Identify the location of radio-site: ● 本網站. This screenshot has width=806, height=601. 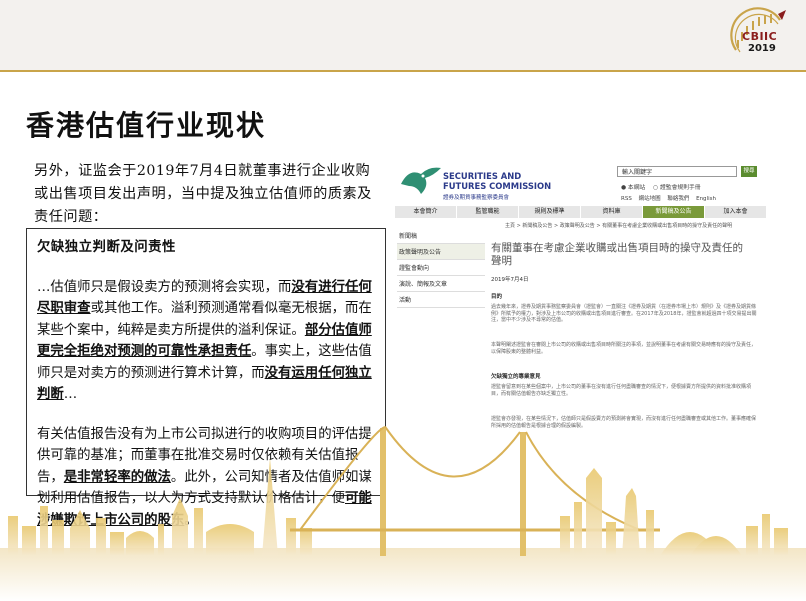
(633, 188).